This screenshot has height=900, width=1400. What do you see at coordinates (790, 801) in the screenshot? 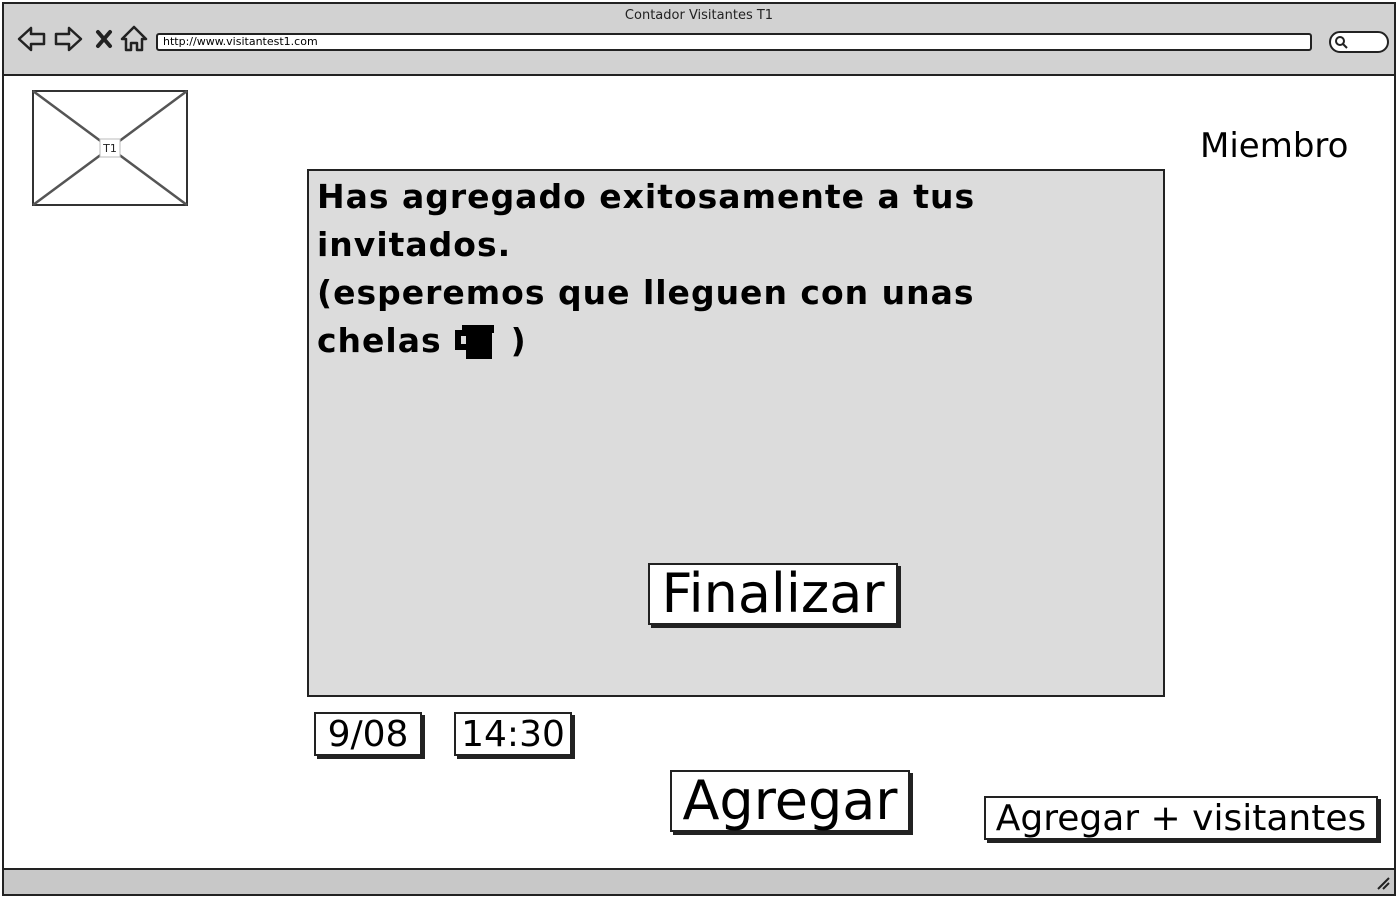
I see `add-button: Agregar` at bounding box center [790, 801].